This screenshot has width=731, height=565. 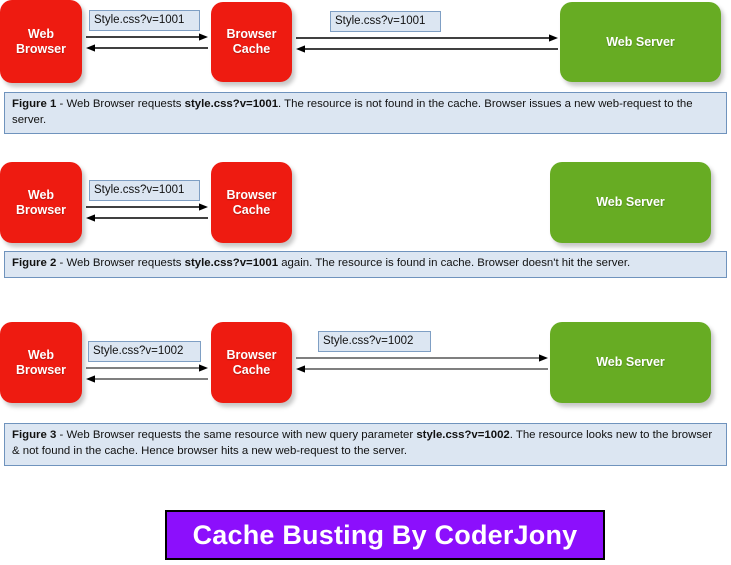 I want to click on node-web-server-row3: Web Server, so click(x=630, y=362).